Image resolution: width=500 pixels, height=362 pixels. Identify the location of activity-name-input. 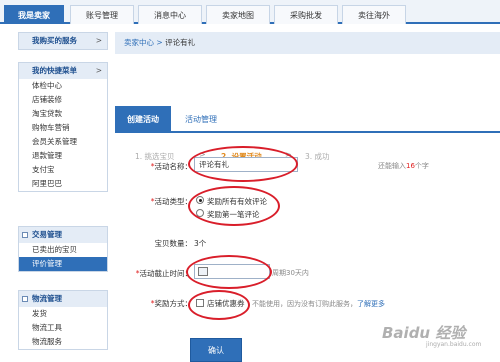
(246, 164).